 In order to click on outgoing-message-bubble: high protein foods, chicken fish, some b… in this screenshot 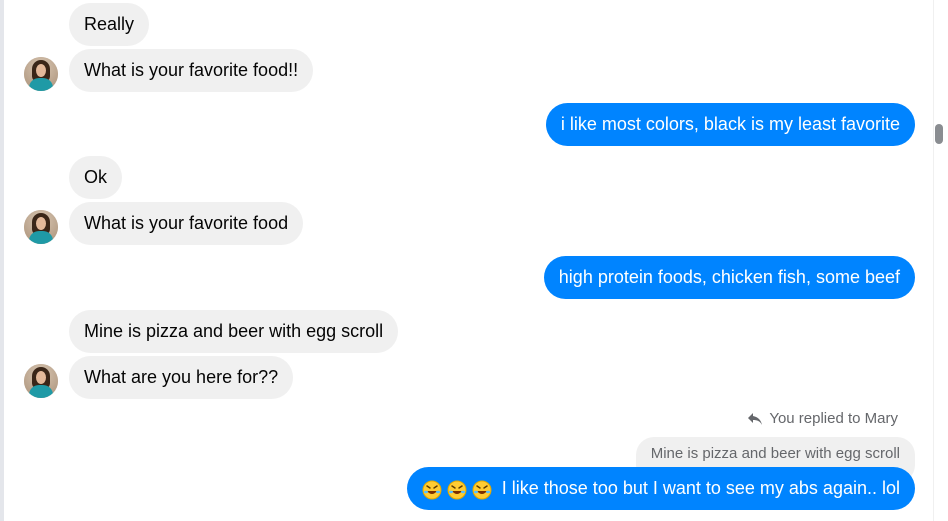, I will do `click(729, 277)`.